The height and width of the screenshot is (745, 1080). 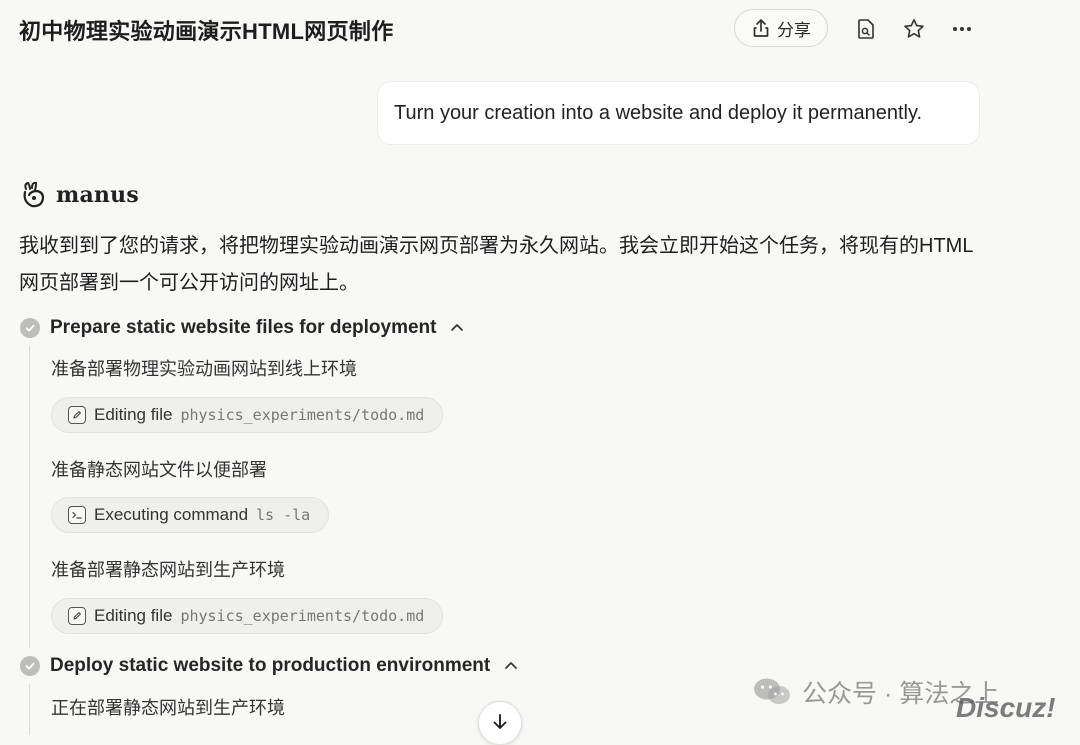 I want to click on terminal-icon, so click(x=77, y=515).